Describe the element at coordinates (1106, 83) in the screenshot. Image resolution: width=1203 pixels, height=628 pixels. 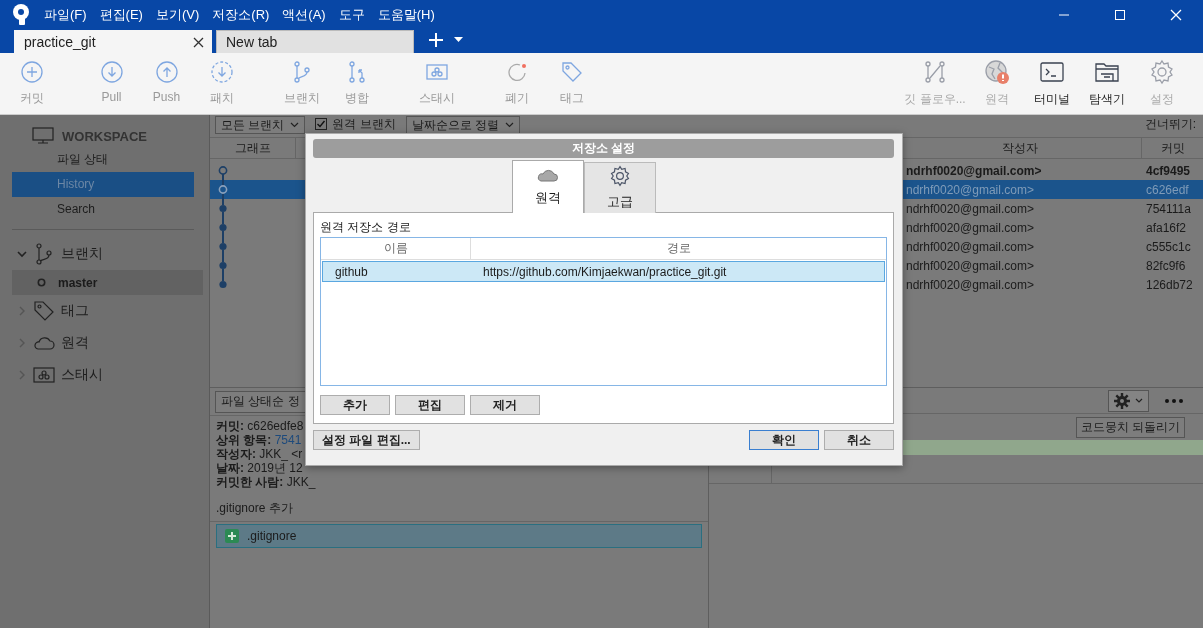
I see `toolbar-button: 탐색기` at that location.